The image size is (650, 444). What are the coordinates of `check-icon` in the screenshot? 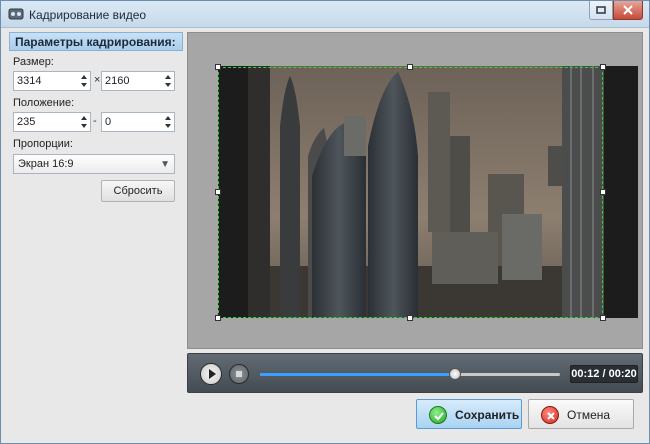 It's located at (438, 415).